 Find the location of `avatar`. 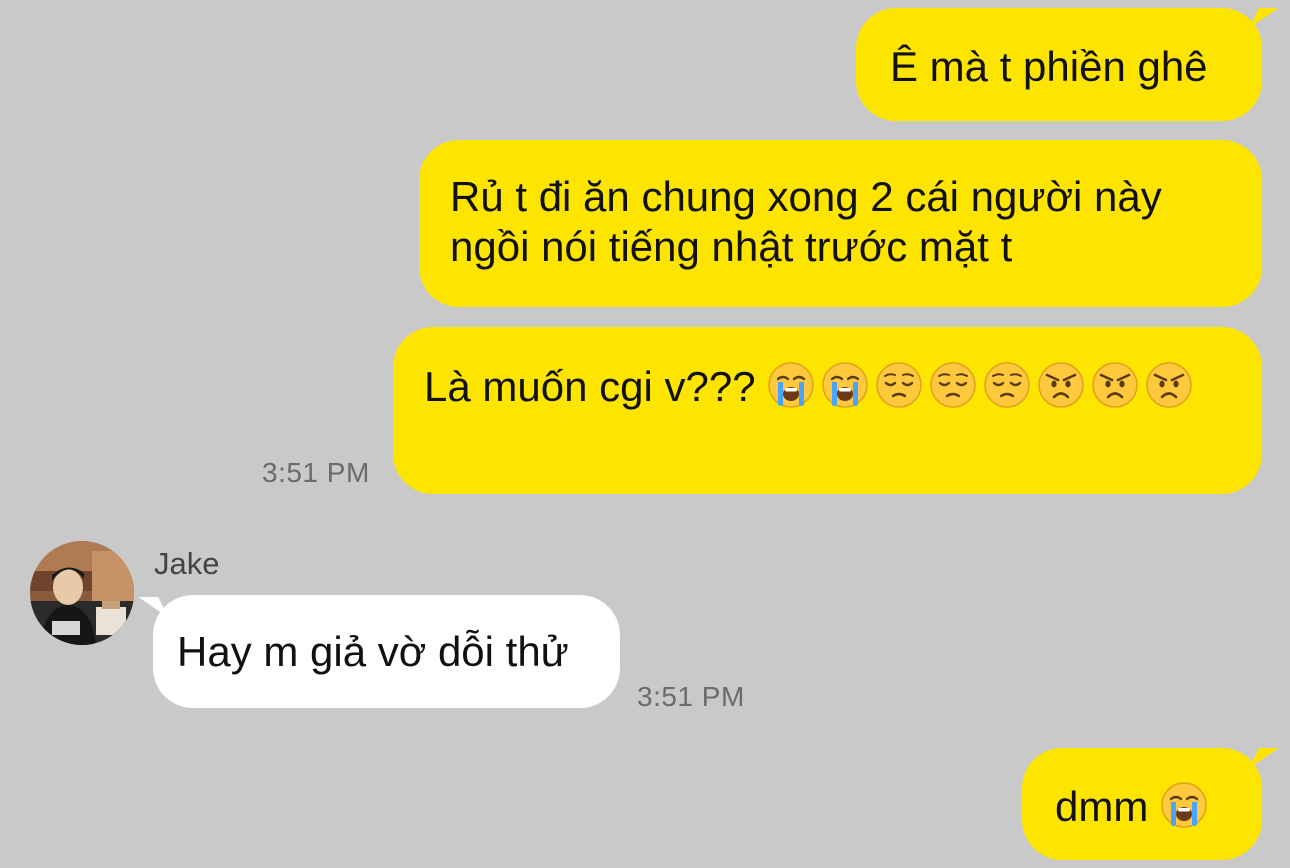

avatar is located at coordinates (82, 593).